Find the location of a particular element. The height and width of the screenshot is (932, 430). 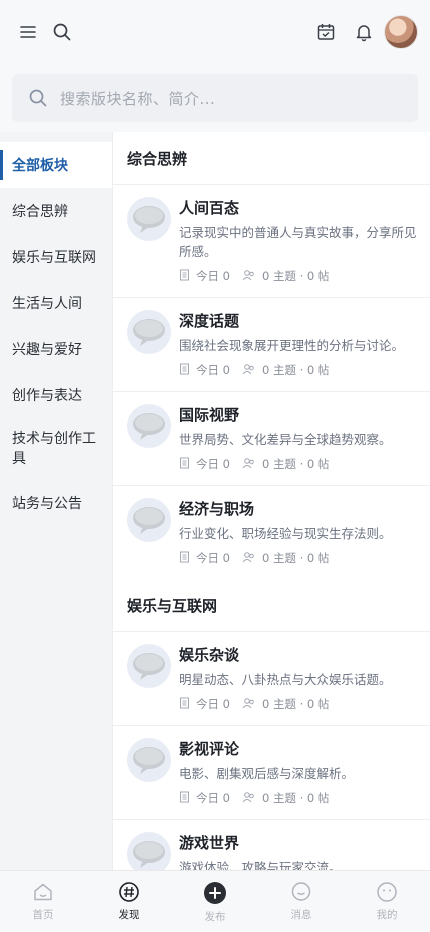

forum-item: 深度话题围绕社会现象展开更理性的分析与讨论。今日 0 0 主题 · 0 帖 is located at coordinates (271, 344).